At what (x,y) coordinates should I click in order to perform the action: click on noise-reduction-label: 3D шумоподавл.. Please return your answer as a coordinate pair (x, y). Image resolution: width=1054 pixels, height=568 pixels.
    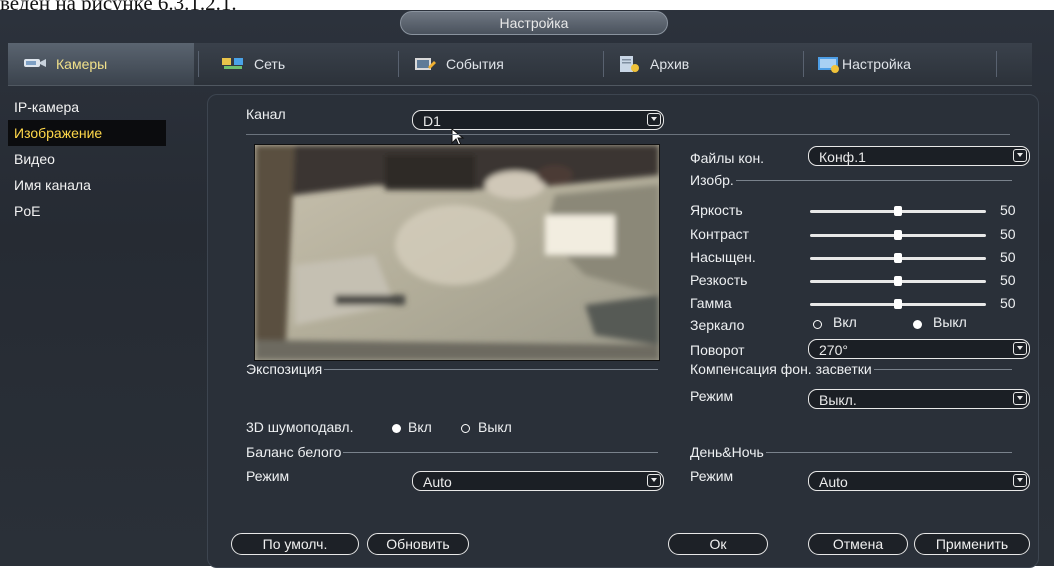
    Looking at the image, I should click on (300, 427).